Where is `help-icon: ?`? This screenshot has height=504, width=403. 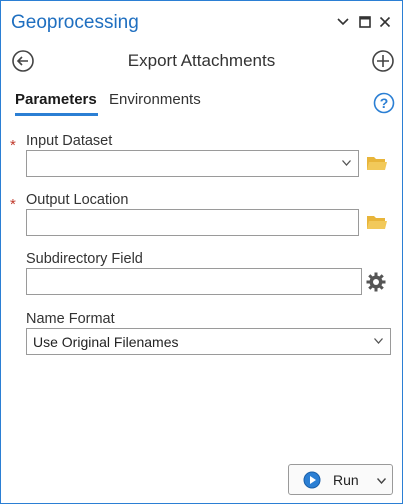
help-icon: ? is located at coordinates (384, 103).